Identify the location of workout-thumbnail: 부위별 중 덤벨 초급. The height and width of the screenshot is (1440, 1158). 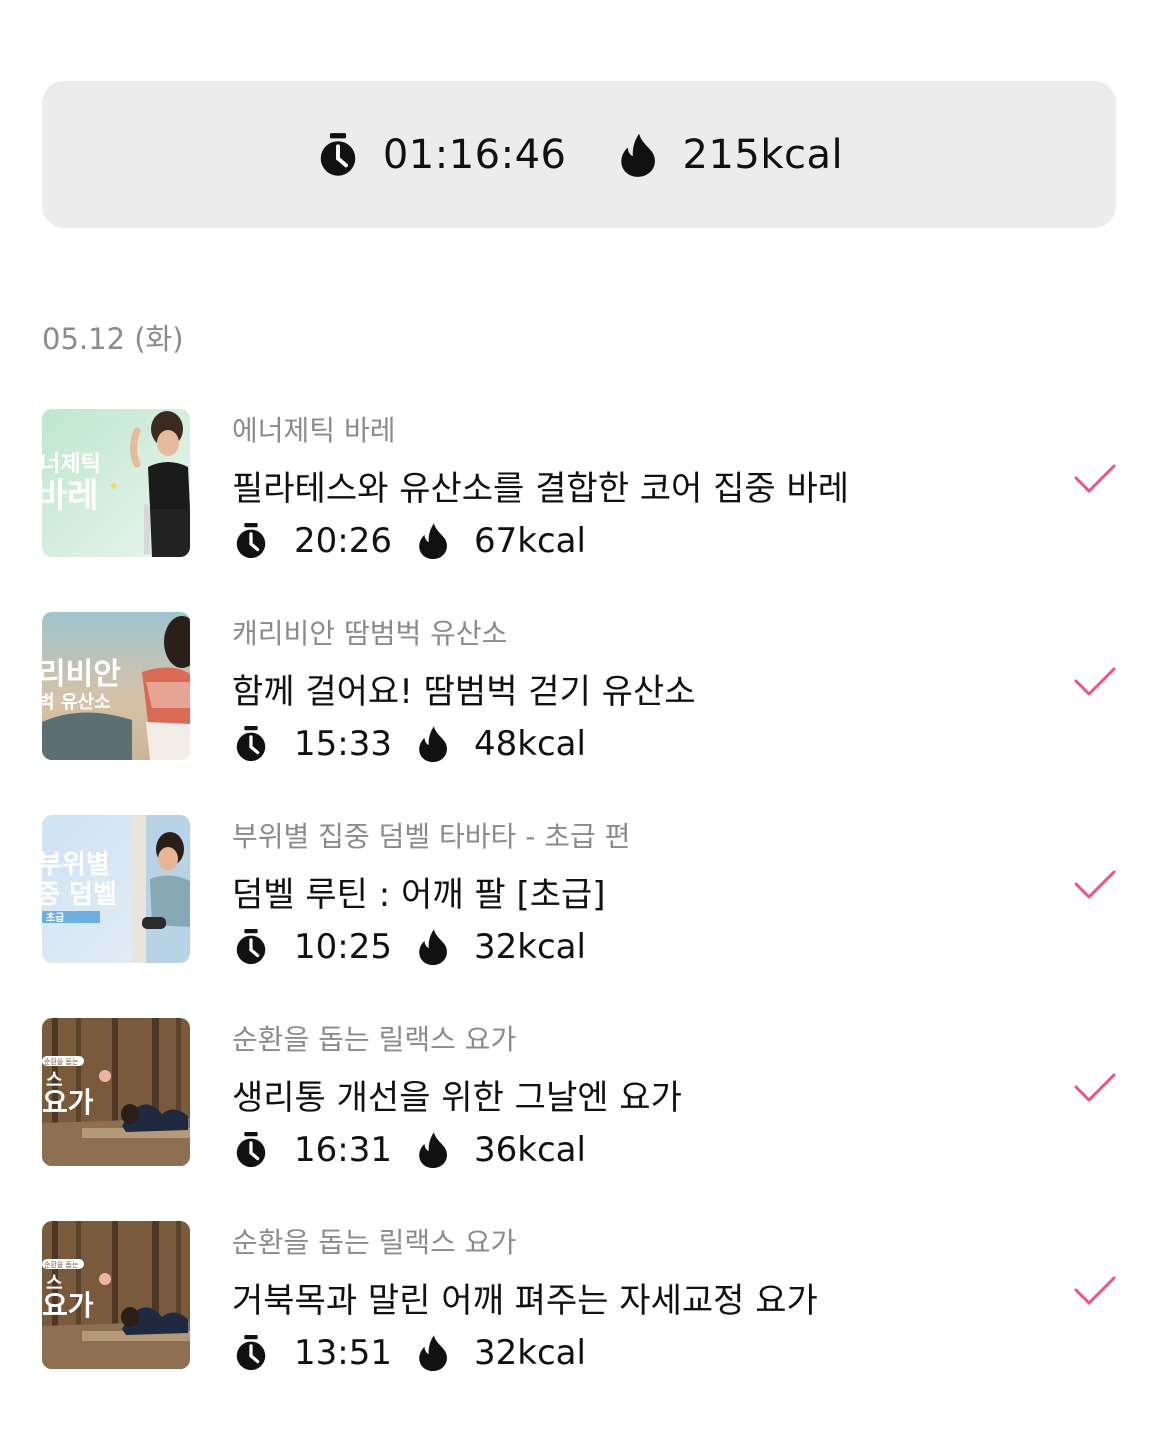
(116, 889).